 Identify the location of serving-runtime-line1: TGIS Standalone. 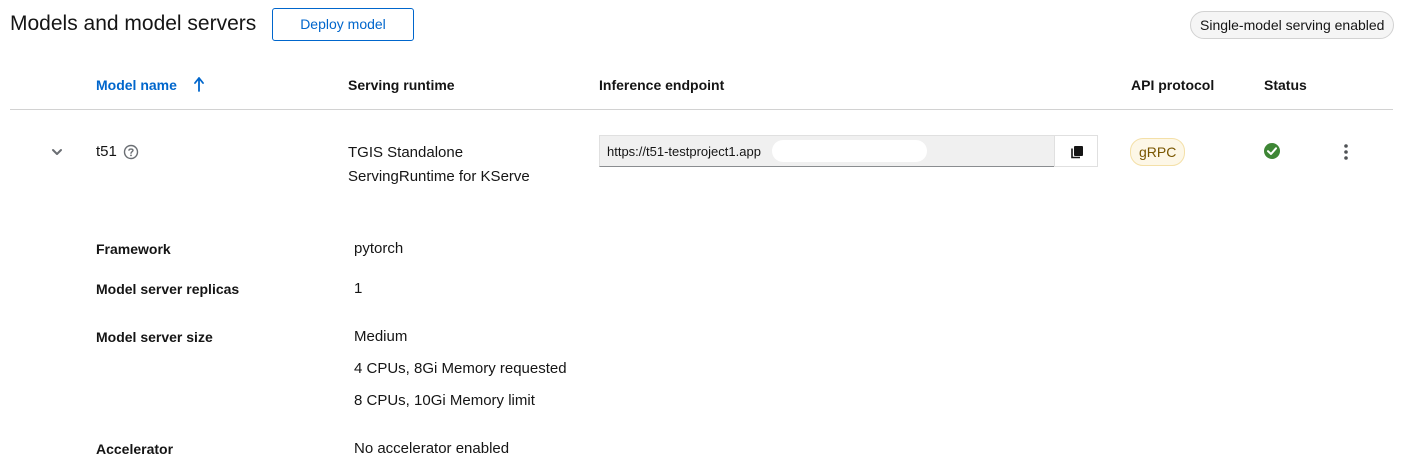
(406, 152).